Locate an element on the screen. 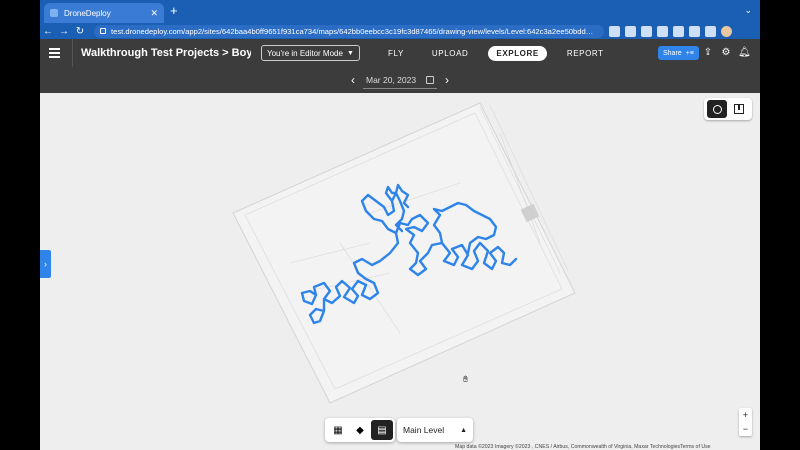 The width and height of the screenshot is (800, 450). editor-mode-dropdown: You're in Editor Mode ▼ is located at coordinates (310, 53).